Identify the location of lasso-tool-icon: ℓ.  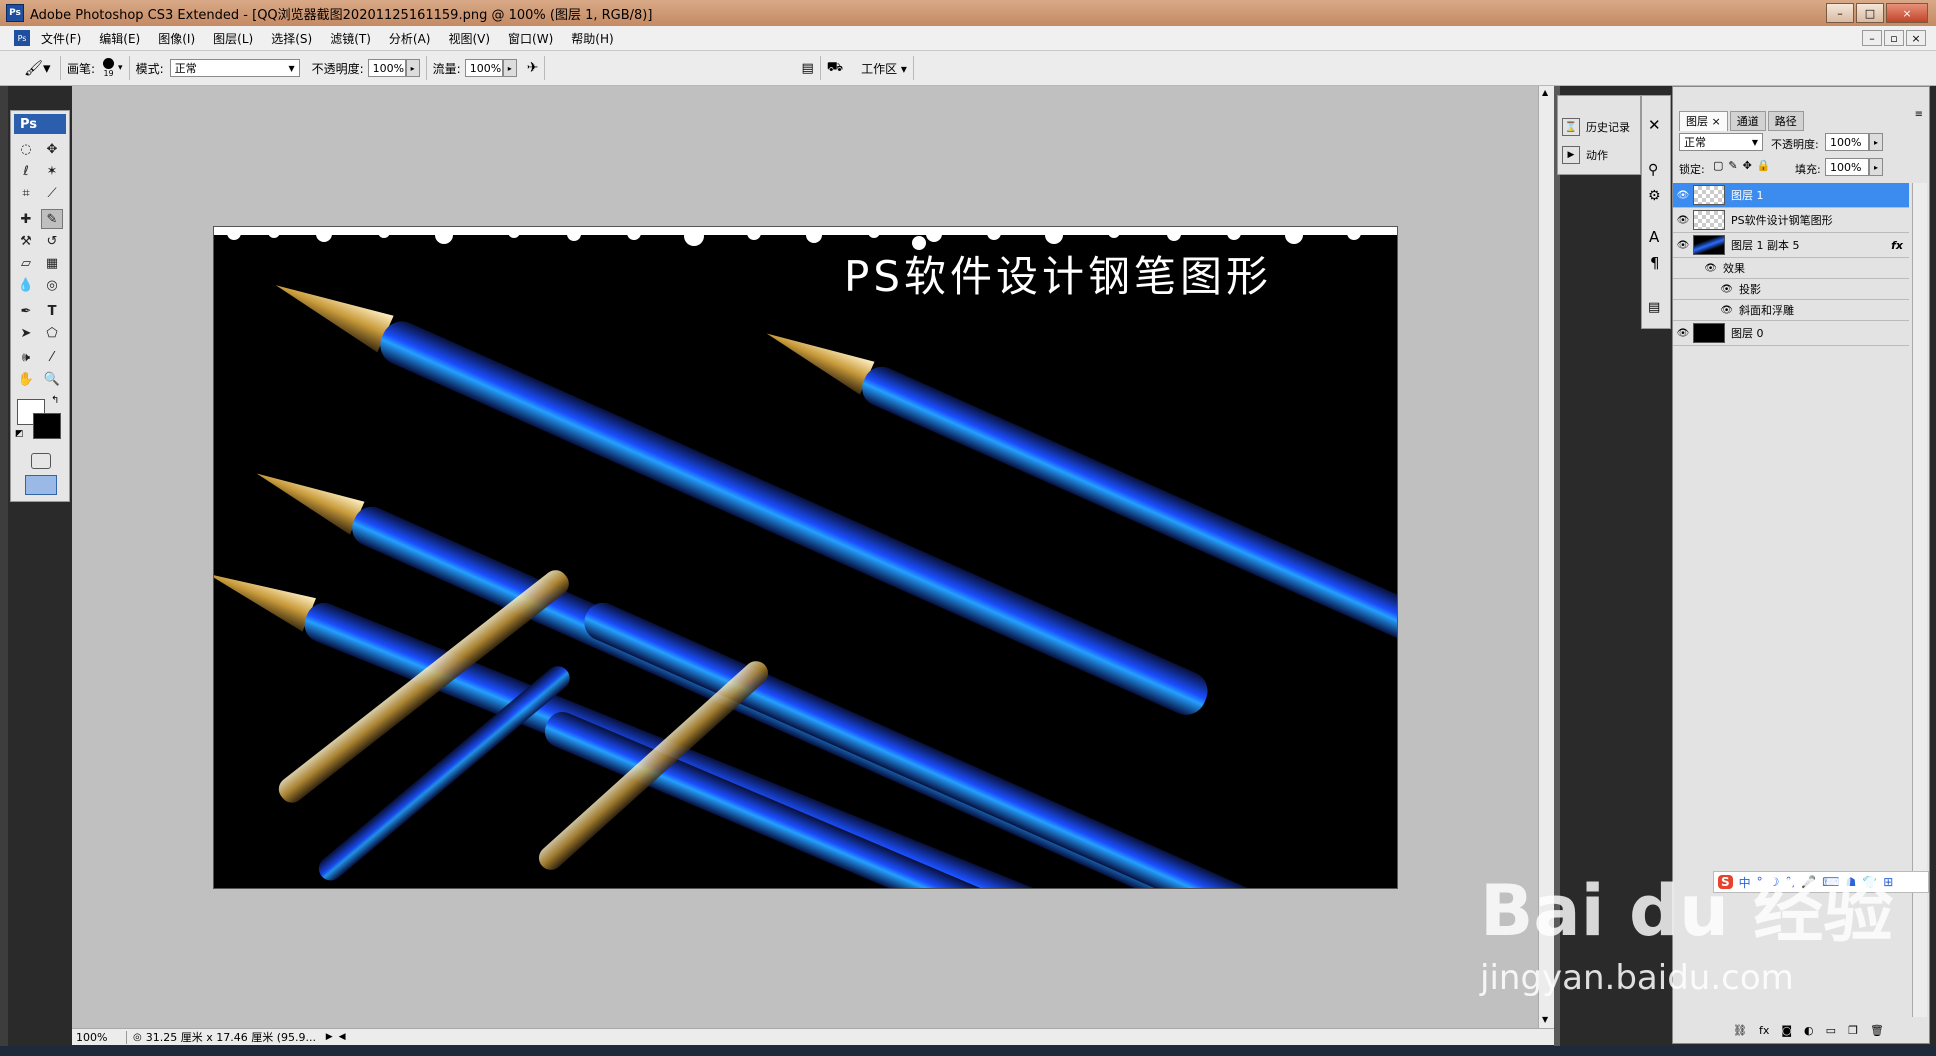
(26, 171).